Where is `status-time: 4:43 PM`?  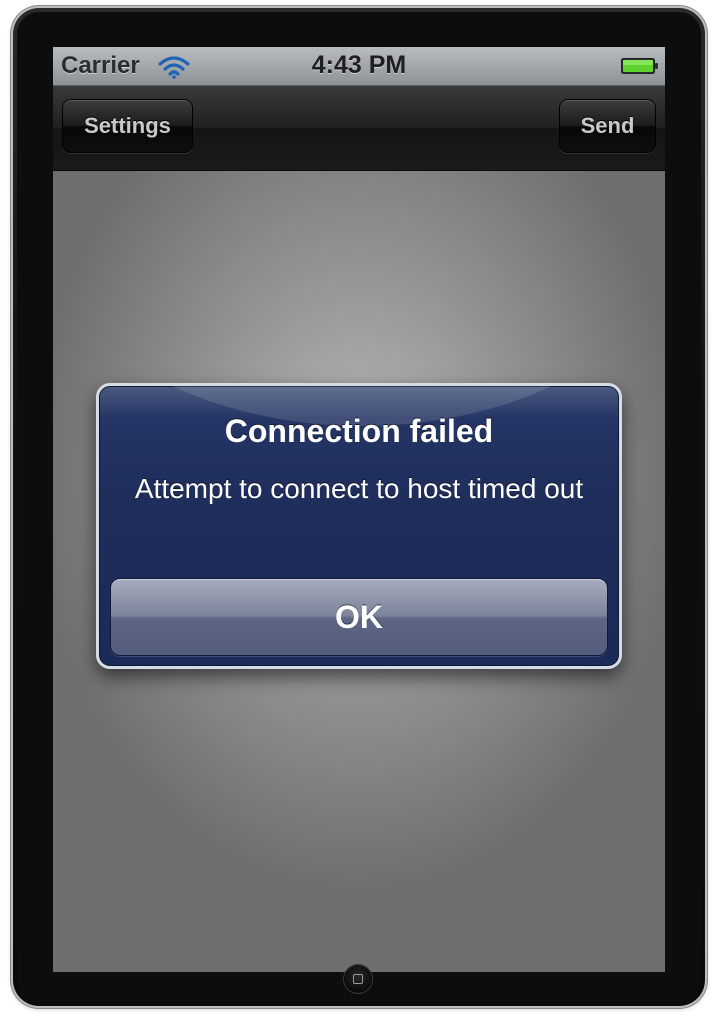
status-time: 4:43 PM is located at coordinates (359, 65).